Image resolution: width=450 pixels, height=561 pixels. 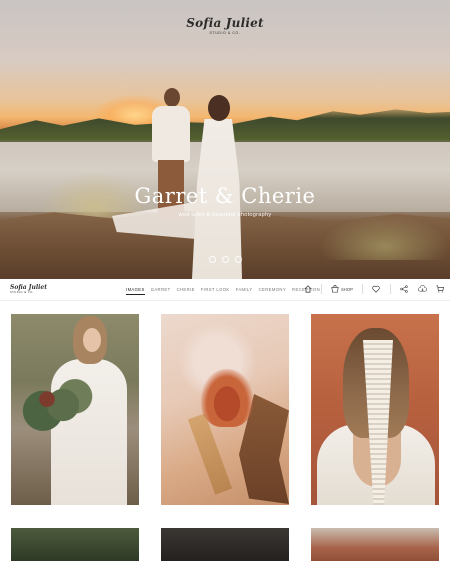 What do you see at coordinates (385, 237) in the screenshot?
I see `grass` at bounding box center [385, 237].